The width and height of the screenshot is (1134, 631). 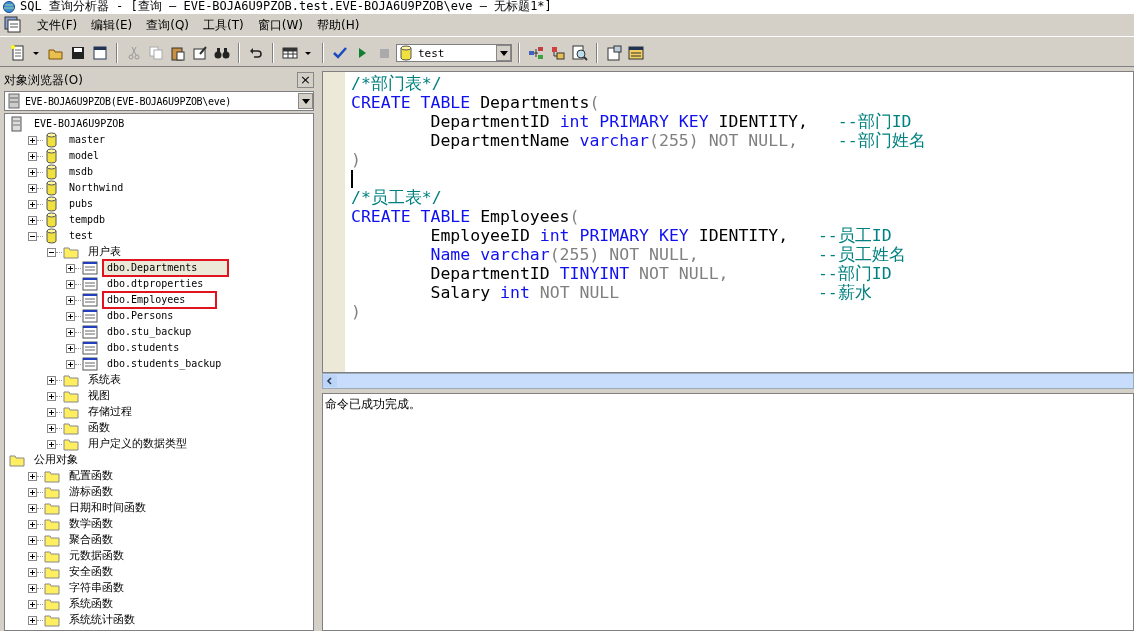 I want to click on tree-item: 聚合函数, so click(x=91, y=540).